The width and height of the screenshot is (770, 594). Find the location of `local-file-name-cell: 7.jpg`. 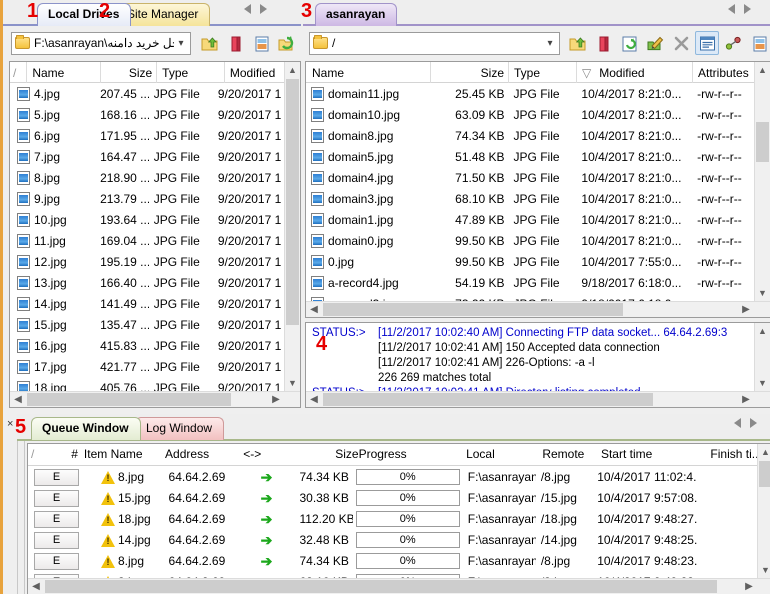

local-file-name-cell: 7.jpg is located at coordinates (52, 157).